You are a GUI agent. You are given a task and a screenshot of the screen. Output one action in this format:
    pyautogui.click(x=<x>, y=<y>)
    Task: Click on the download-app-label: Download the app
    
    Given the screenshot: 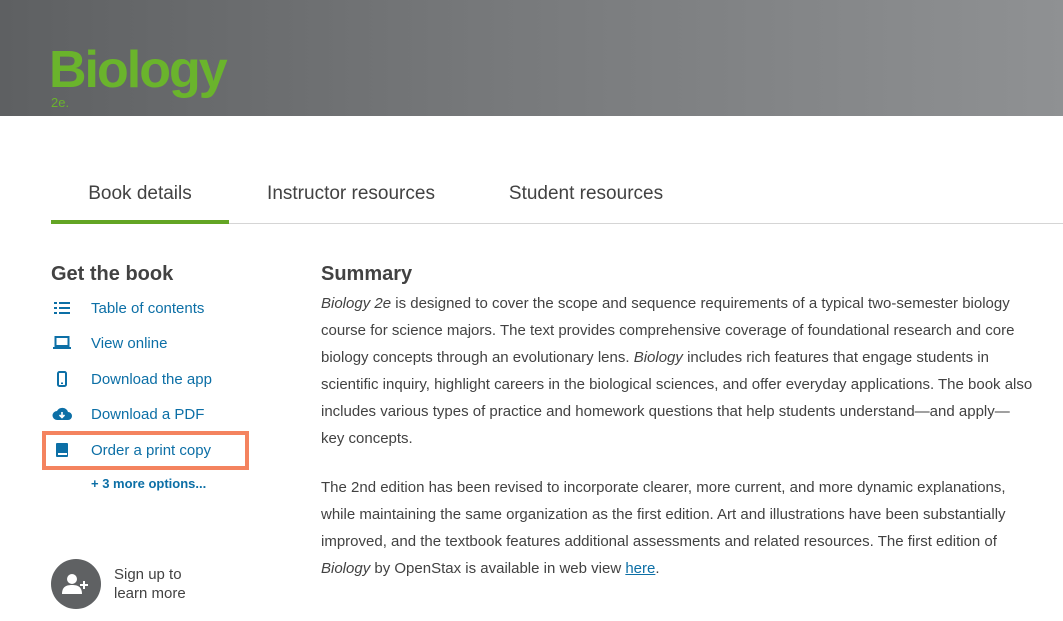 What is the action you would take?
    pyautogui.click(x=151, y=379)
    